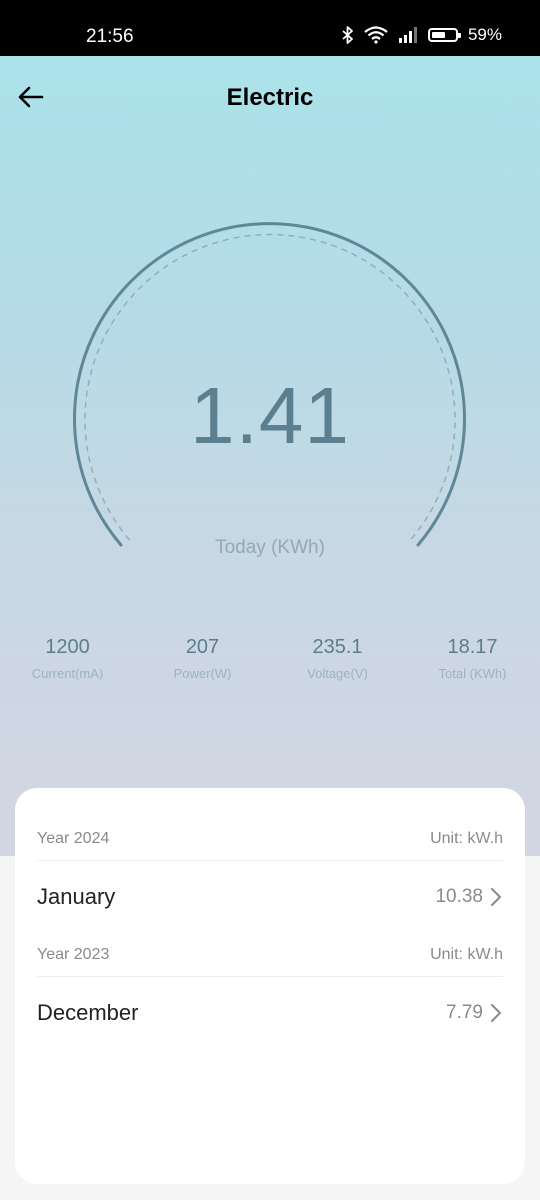  What do you see at coordinates (270, 845) in the screenshot?
I see `year-header: Year 2024 Unit: kW.h` at bounding box center [270, 845].